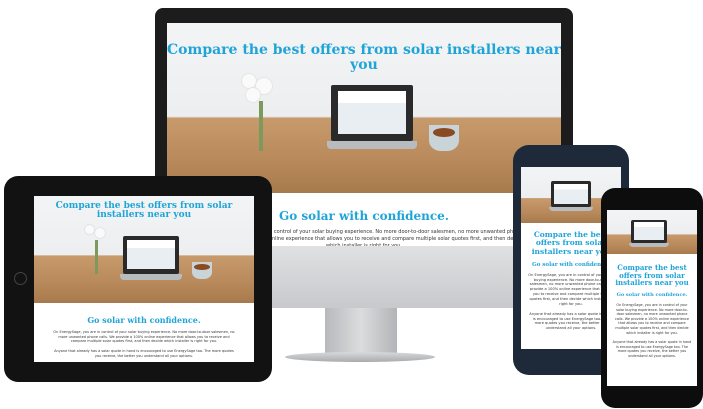  What do you see at coordinates (361, 332) in the screenshot?
I see `monitor-stand` at bounding box center [361, 332].